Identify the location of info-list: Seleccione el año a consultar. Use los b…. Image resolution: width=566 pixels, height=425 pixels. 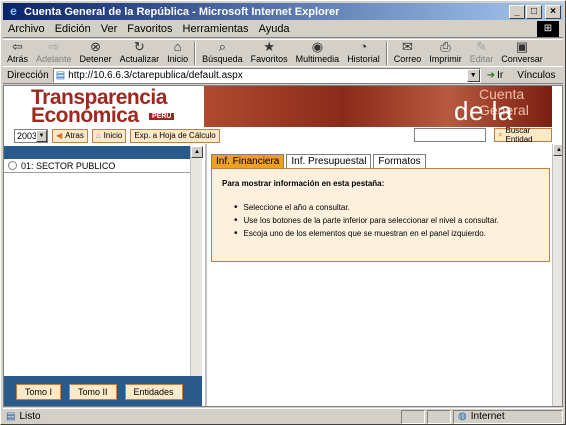
(366, 221).